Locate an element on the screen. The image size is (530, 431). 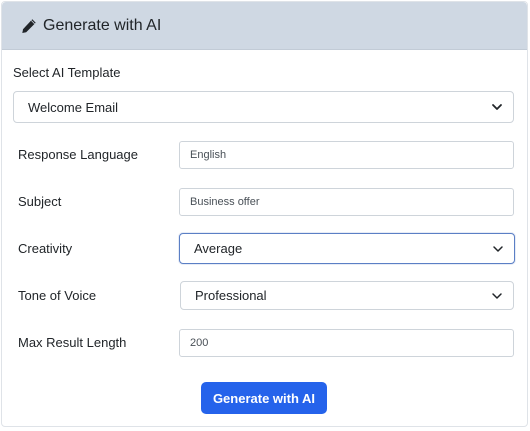
creativity-label: Creativity is located at coordinates (45, 248).